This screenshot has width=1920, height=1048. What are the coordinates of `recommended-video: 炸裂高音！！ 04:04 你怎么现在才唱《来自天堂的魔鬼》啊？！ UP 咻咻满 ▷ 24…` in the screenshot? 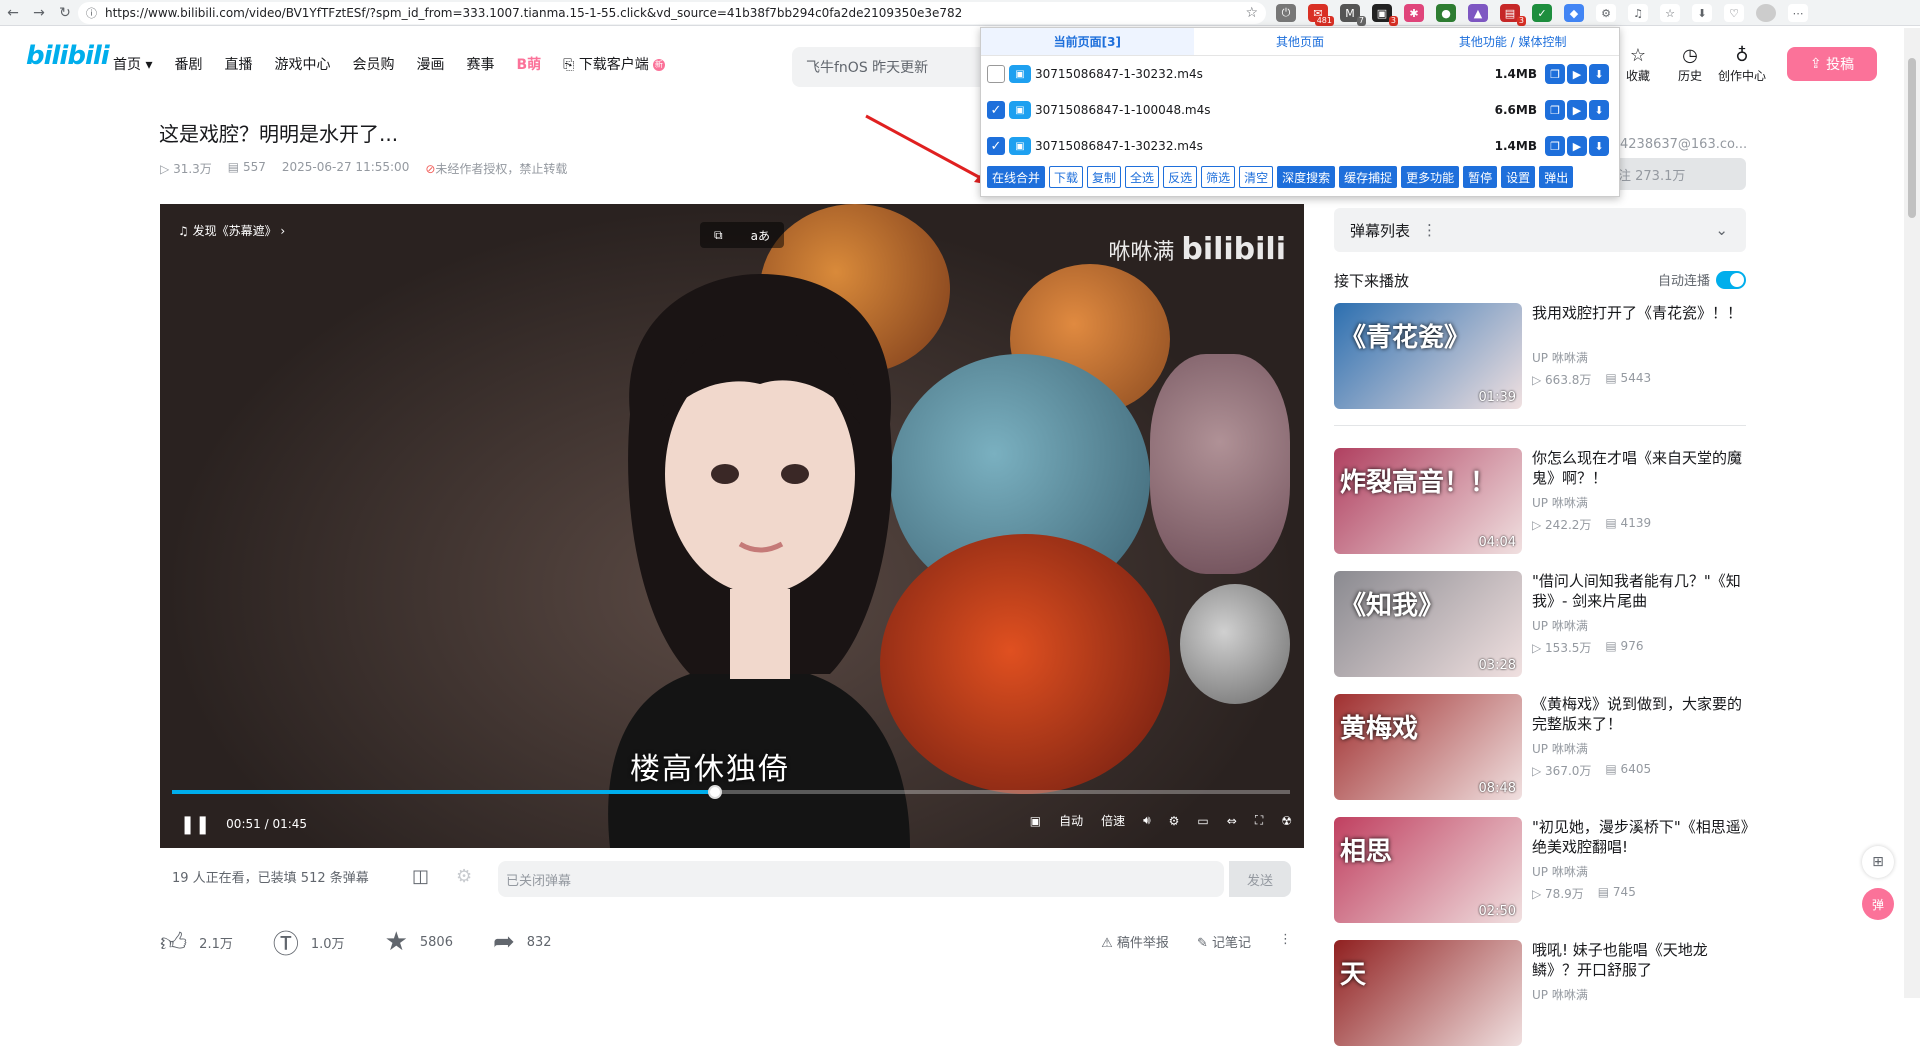 It's located at (1544, 502).